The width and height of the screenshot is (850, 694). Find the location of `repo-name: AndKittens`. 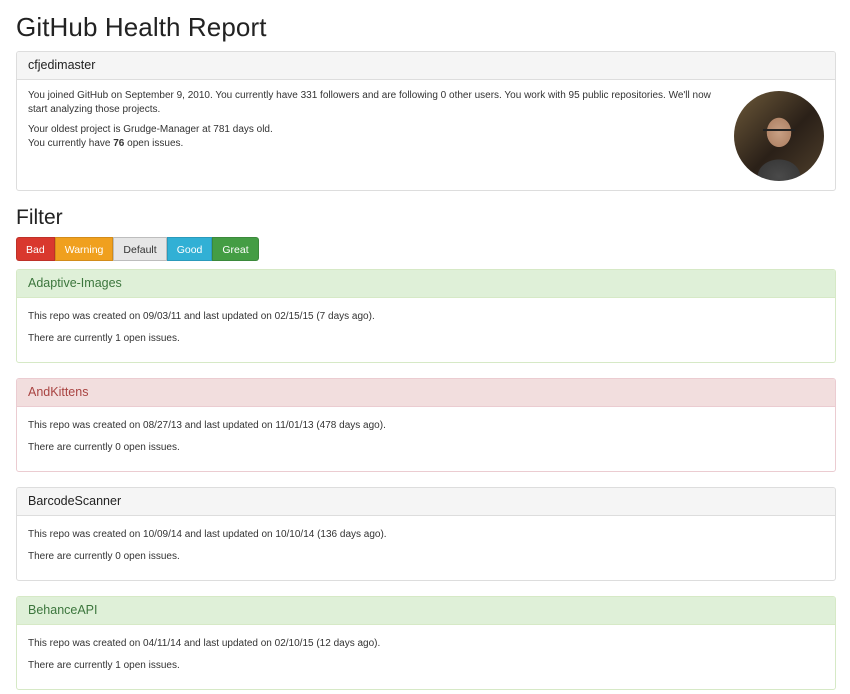

repo-name: AndKittens is located at coordinates (426, 393).